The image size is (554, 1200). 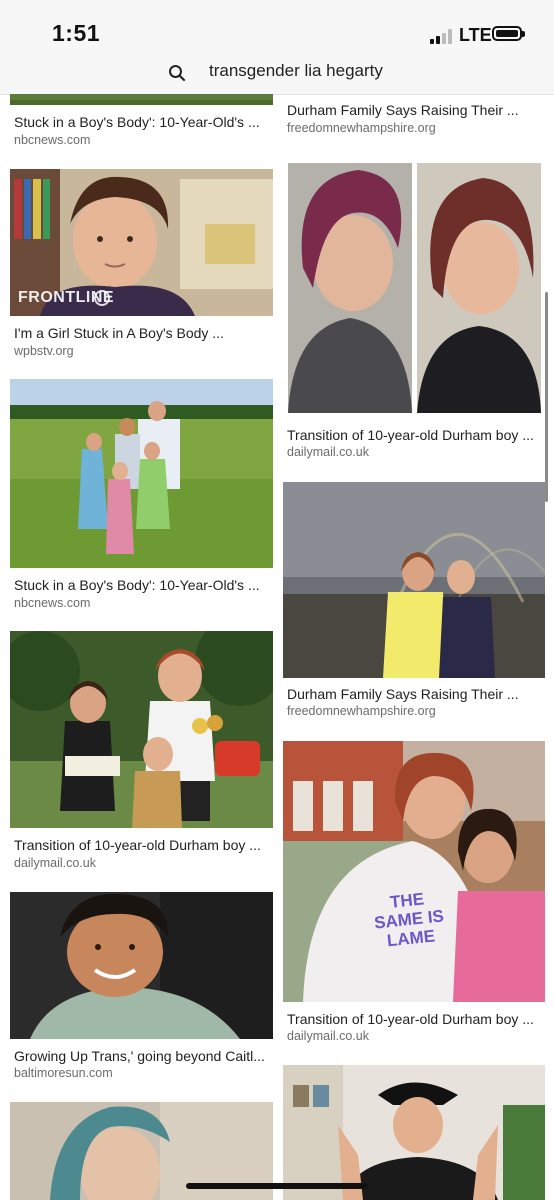 I want to click on search-bar: transgender lia hegarty, so click(x=277, y=76).